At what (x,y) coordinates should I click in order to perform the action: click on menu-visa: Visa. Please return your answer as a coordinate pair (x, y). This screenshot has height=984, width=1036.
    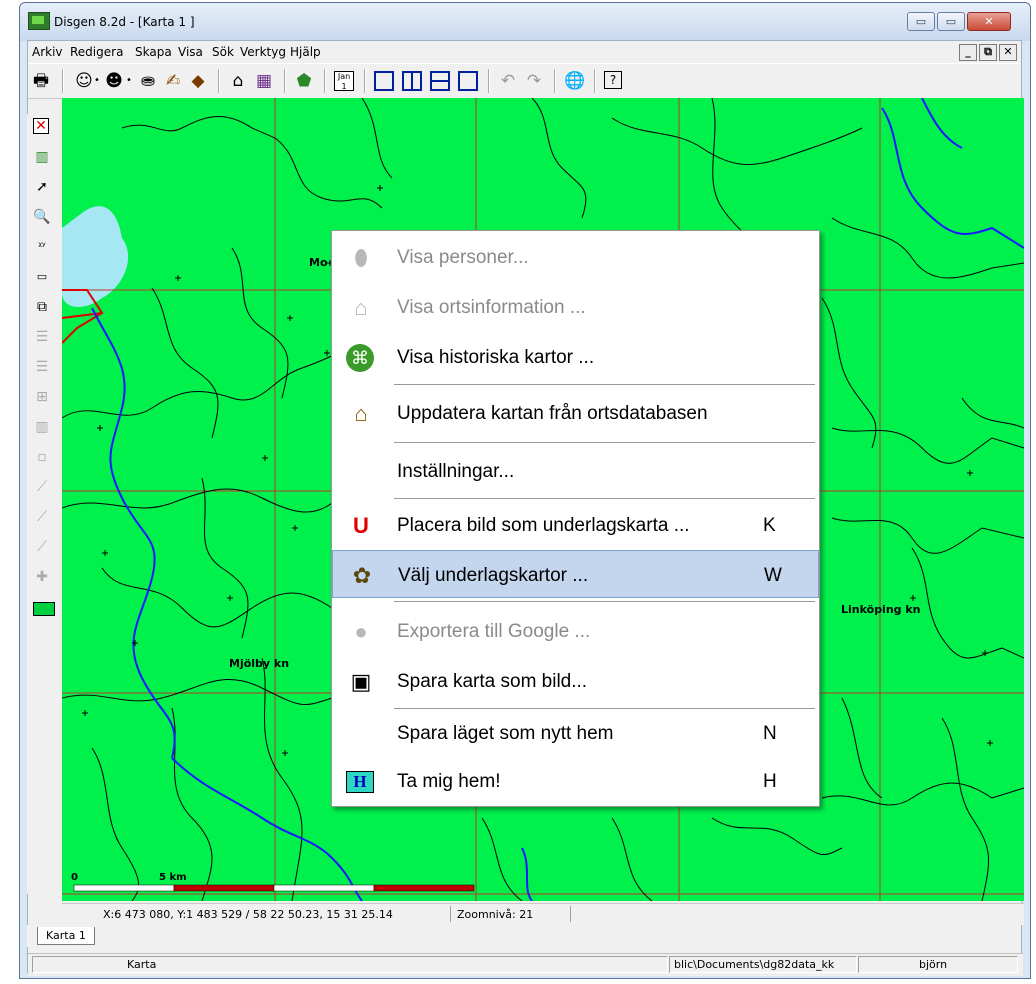
    Looking at the image, I should click on (190, 52).